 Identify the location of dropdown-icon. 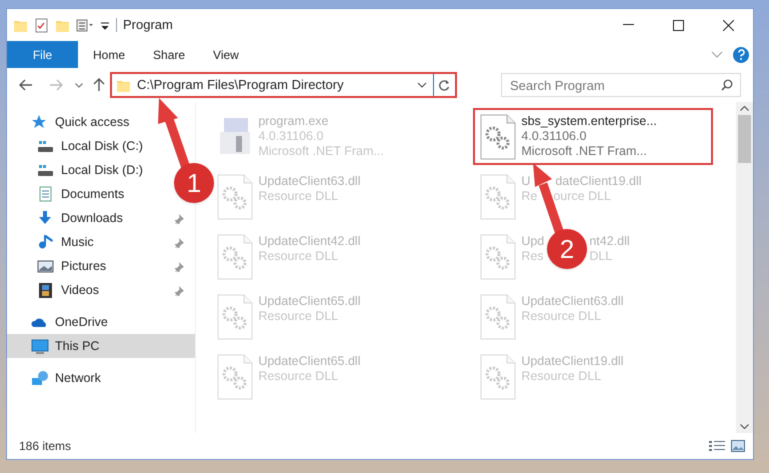
(422, 85).